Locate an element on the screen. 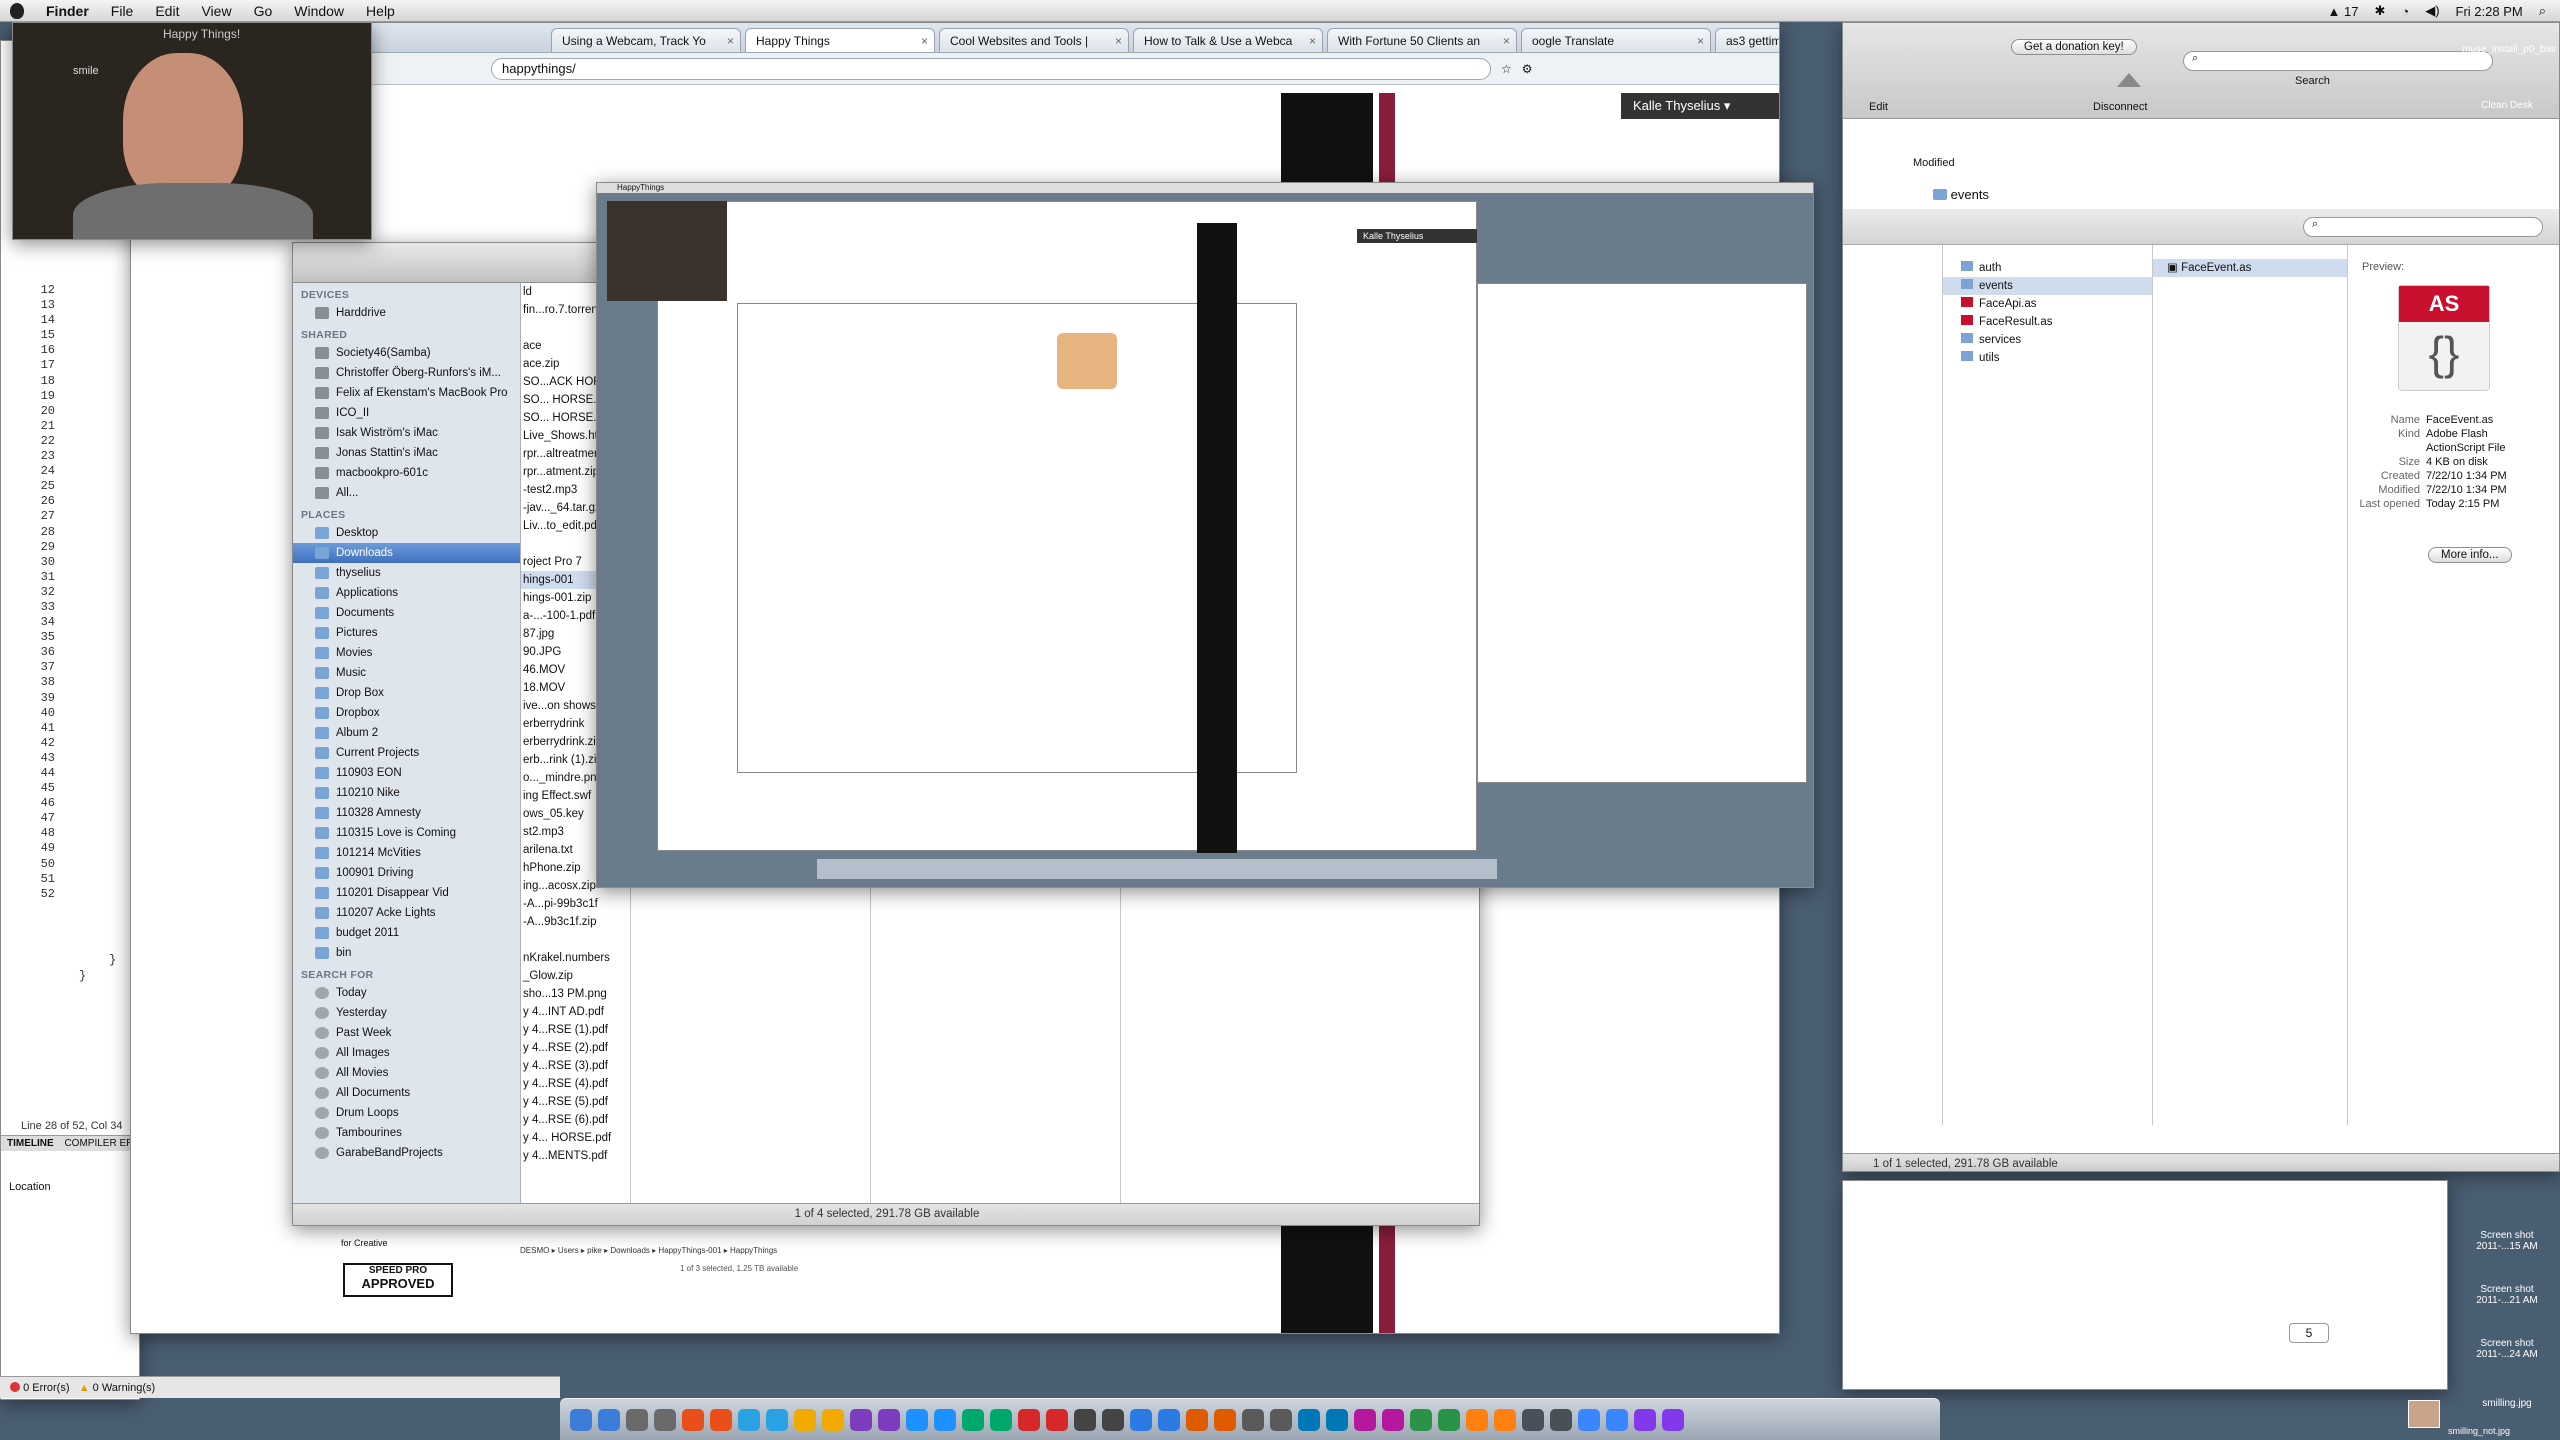  sidebar-item: Applications is located at coordinates (406, 593).